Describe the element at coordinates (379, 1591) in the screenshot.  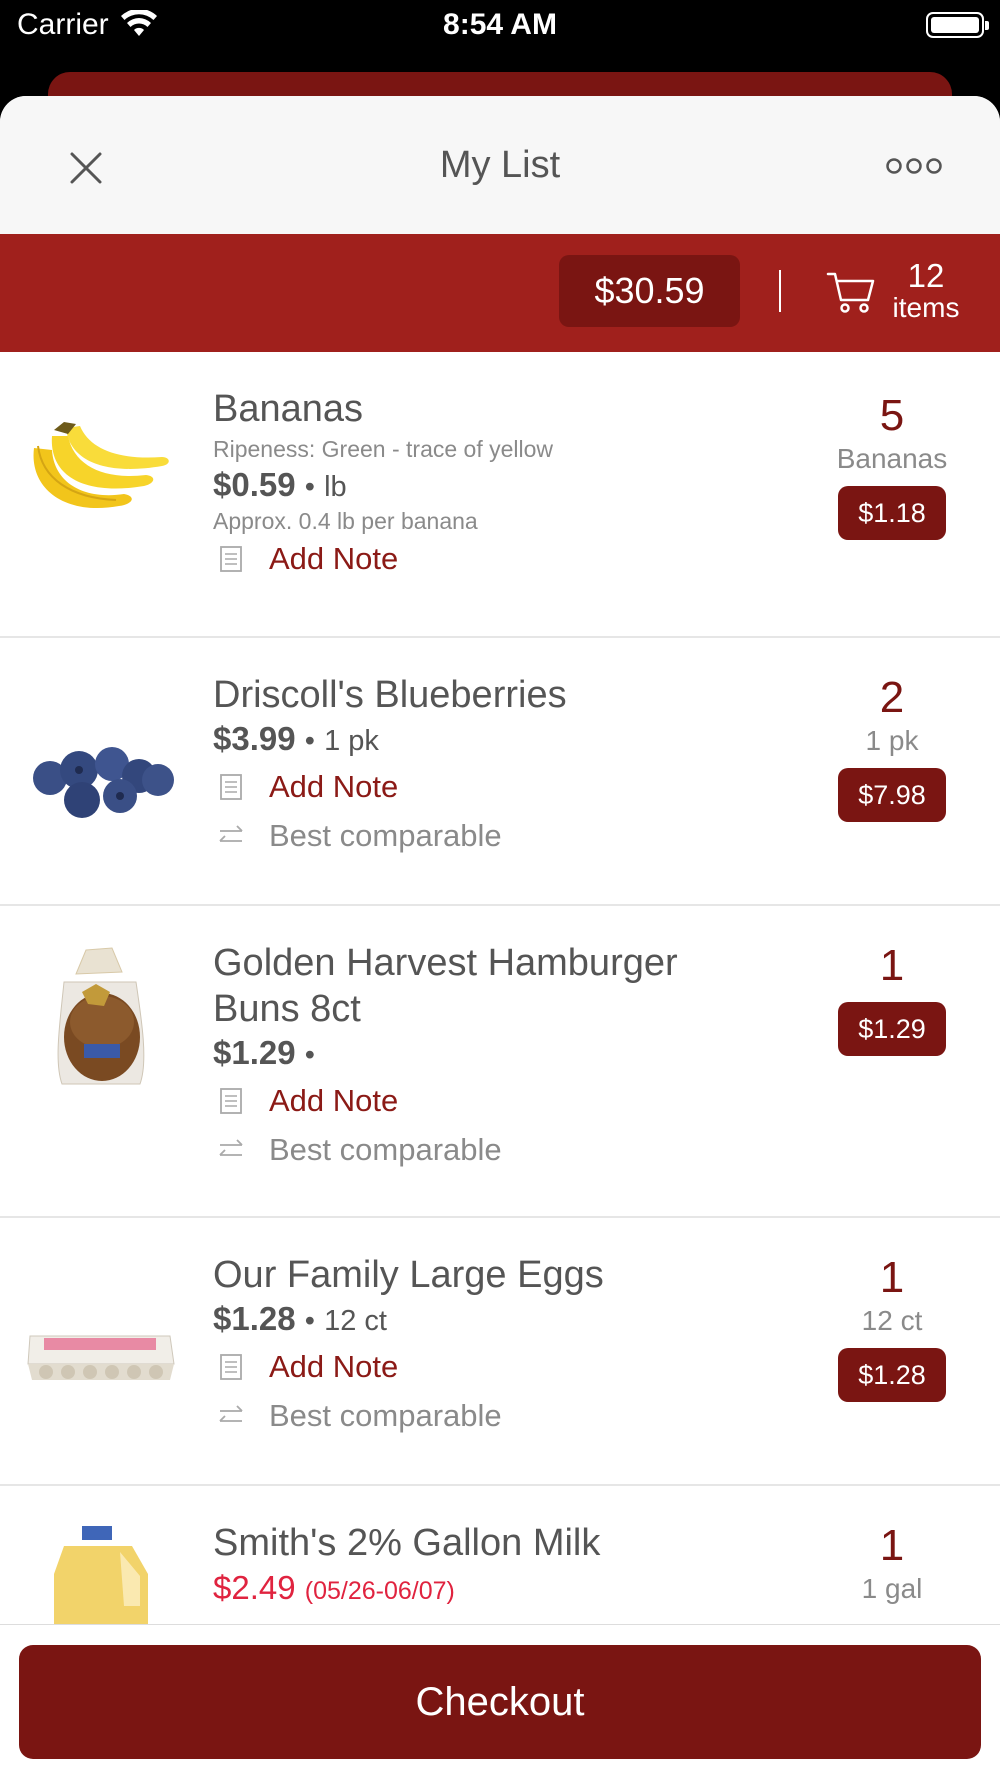
I see `item-sale-dates: (05/26-06/07)` at that location.